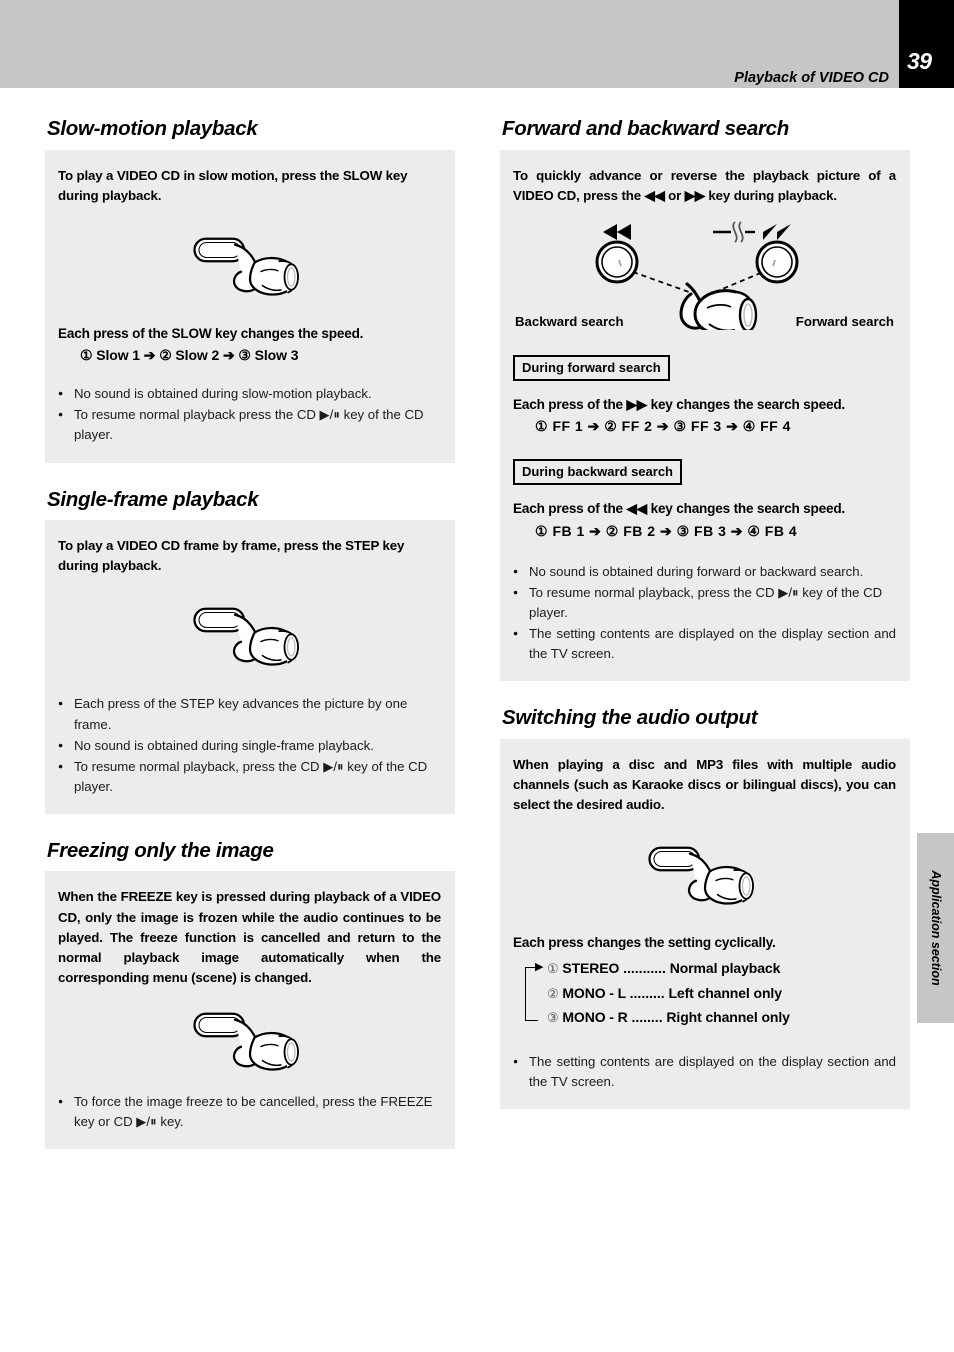 This screenshot has height=1352, width=954. Describe the element at coordinates (616, 231) in the screenshot. I see `backward-arrow-glyph` at that location.